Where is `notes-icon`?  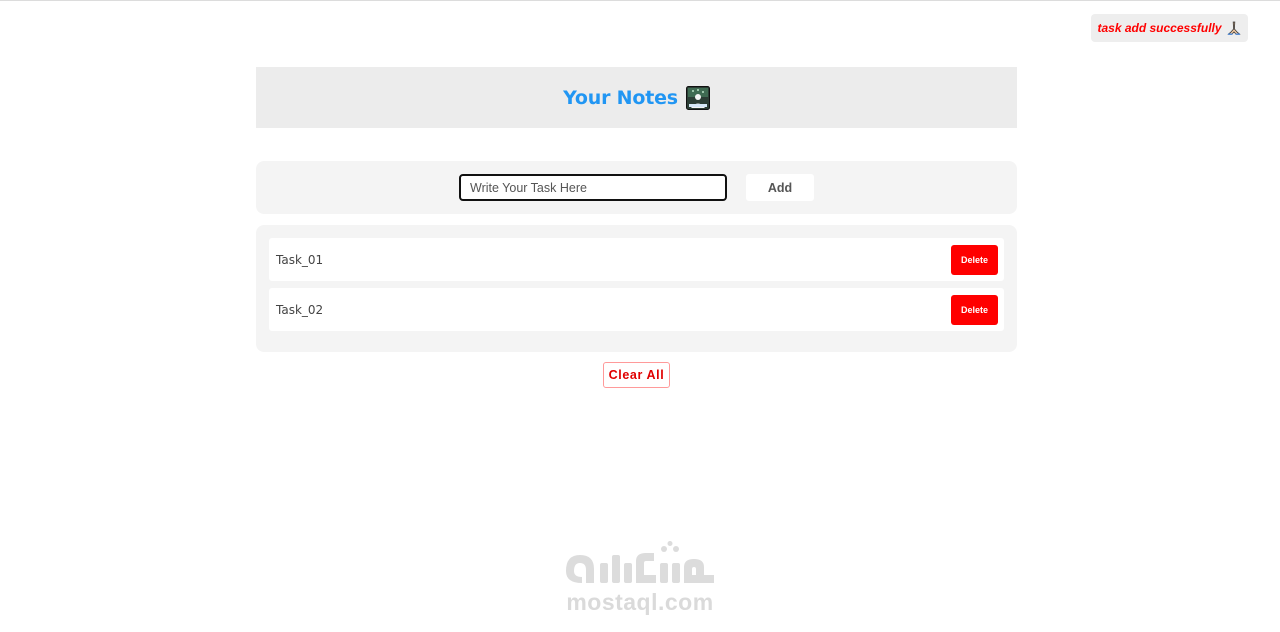 notes-icon is located at coordinates (697, 97).